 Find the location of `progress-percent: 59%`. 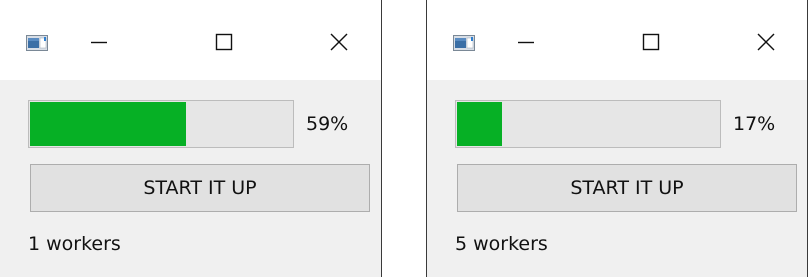

progress-percent: 59% is located at coordinates (327, 124).